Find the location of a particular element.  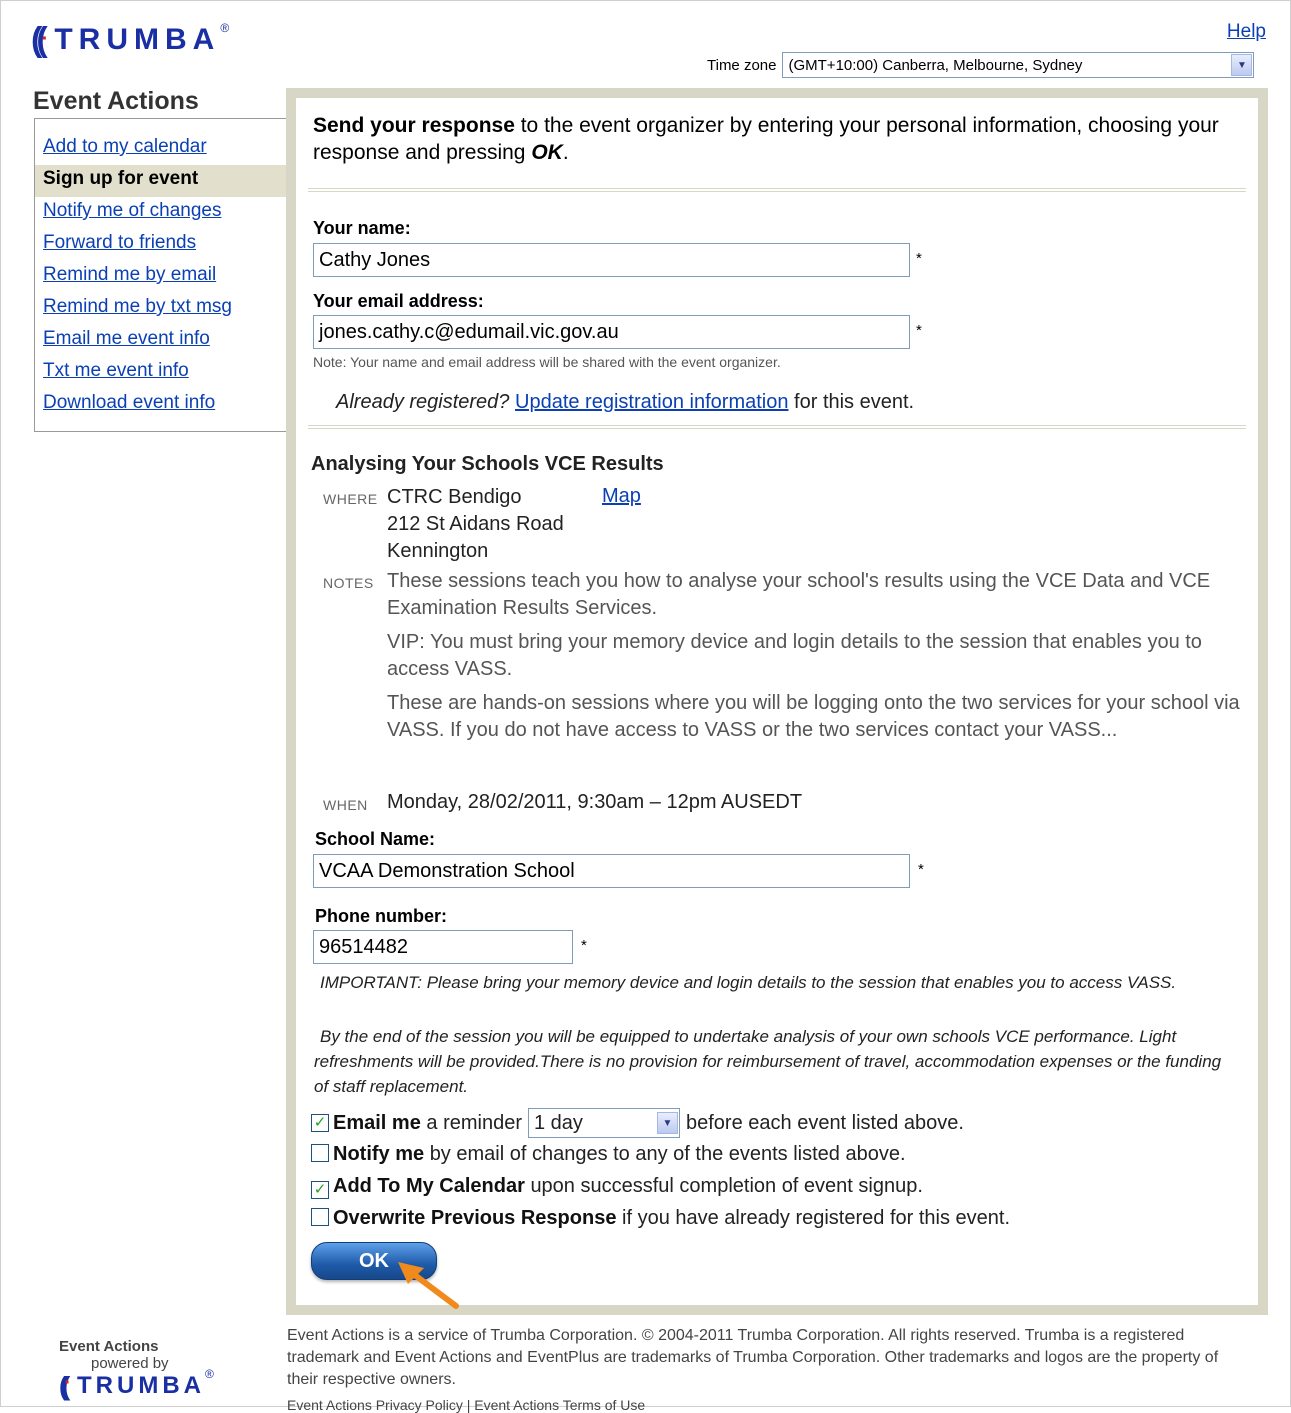

notes-key: NOTES is located at coordinates (348, 583).